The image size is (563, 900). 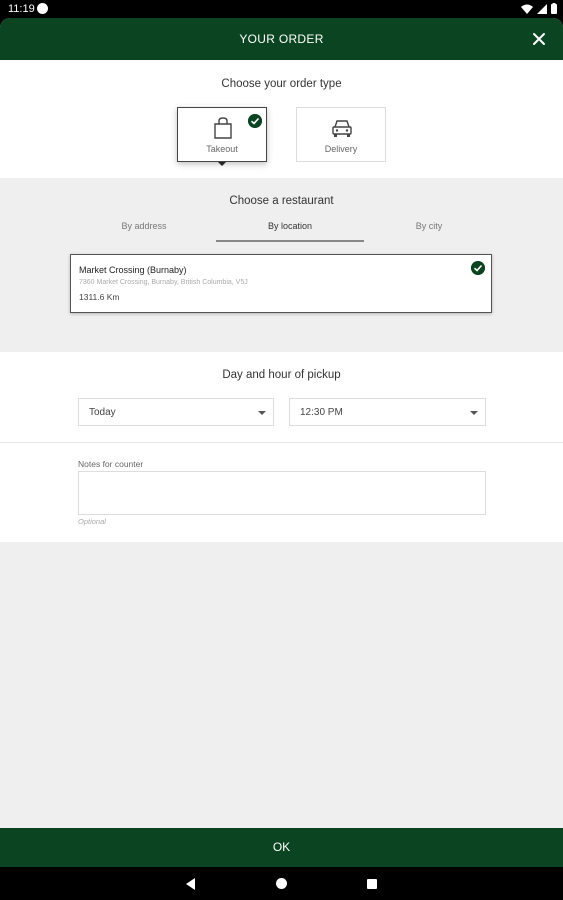 What do you see at coordinates (372, 884) in the screenshot?
I see `recents-icon` at bounding box center [372, 884].